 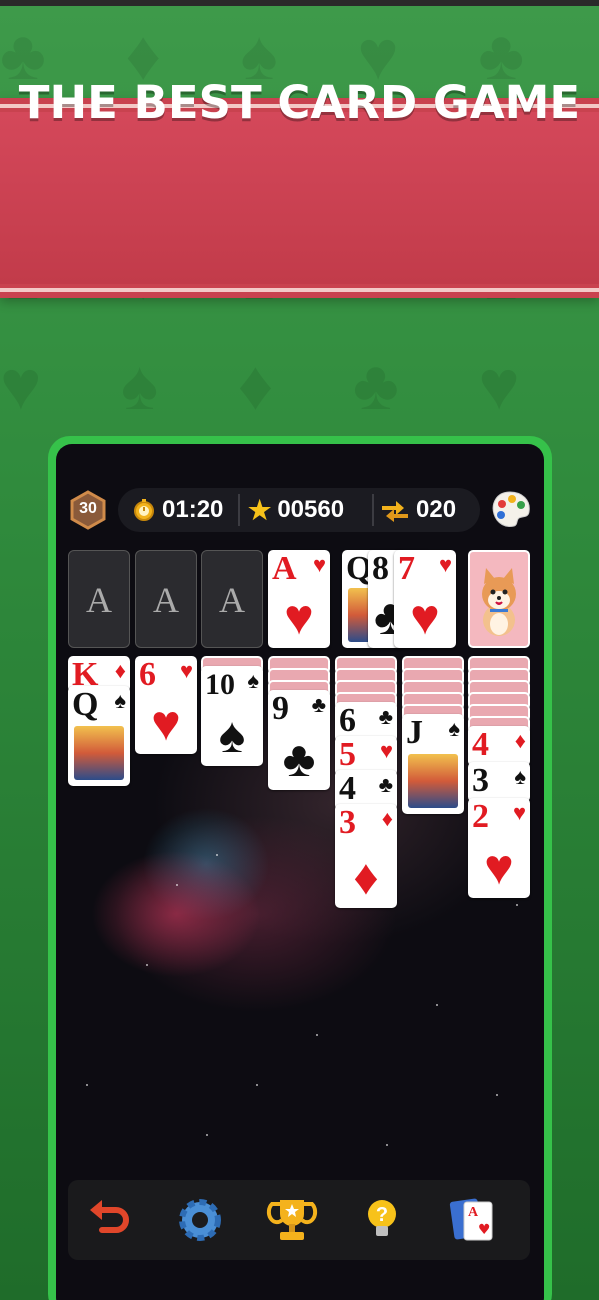 I want to click on card-rank: A, so click(x=284, y=568).